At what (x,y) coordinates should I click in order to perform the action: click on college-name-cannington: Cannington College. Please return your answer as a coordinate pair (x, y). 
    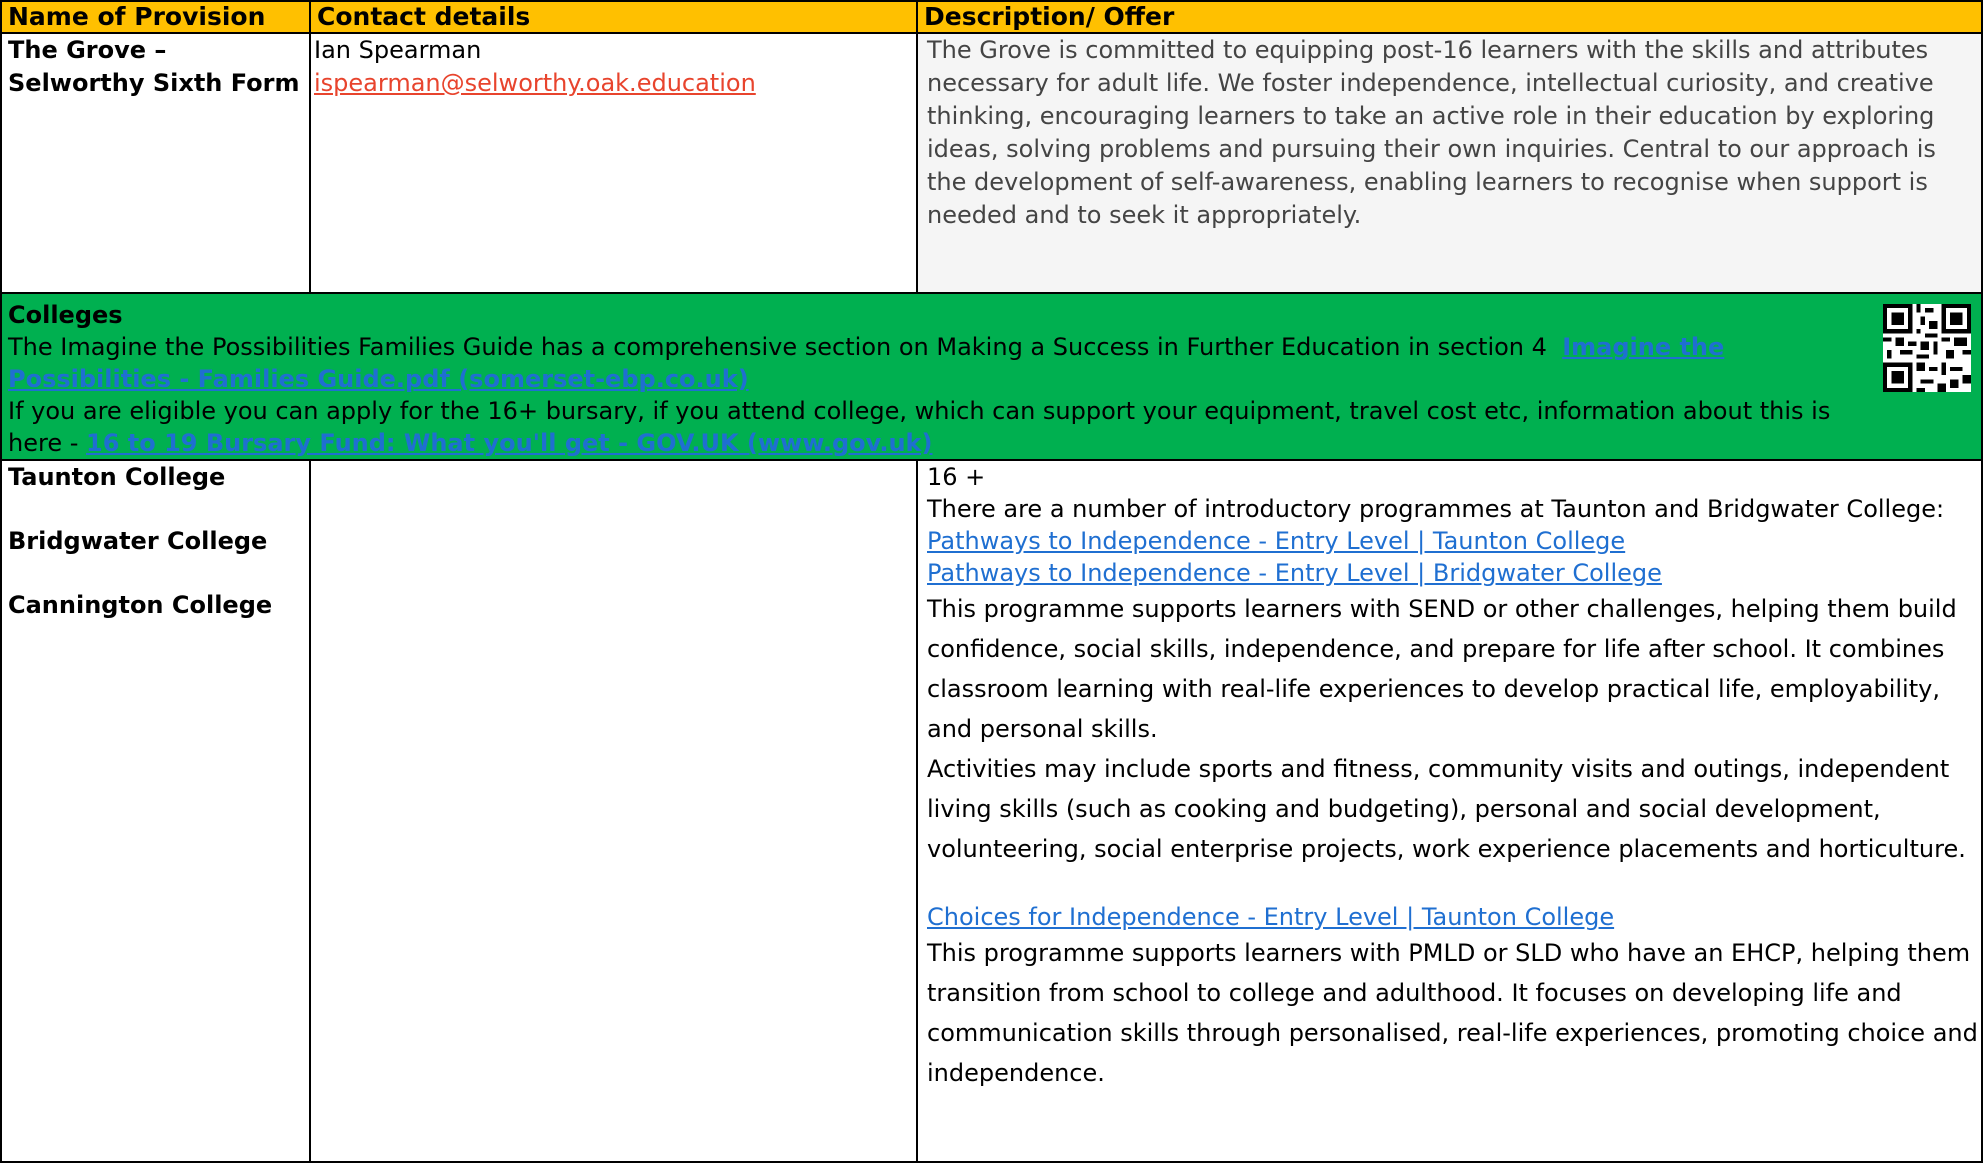
    Looking at the image, I should click on (140, 605).